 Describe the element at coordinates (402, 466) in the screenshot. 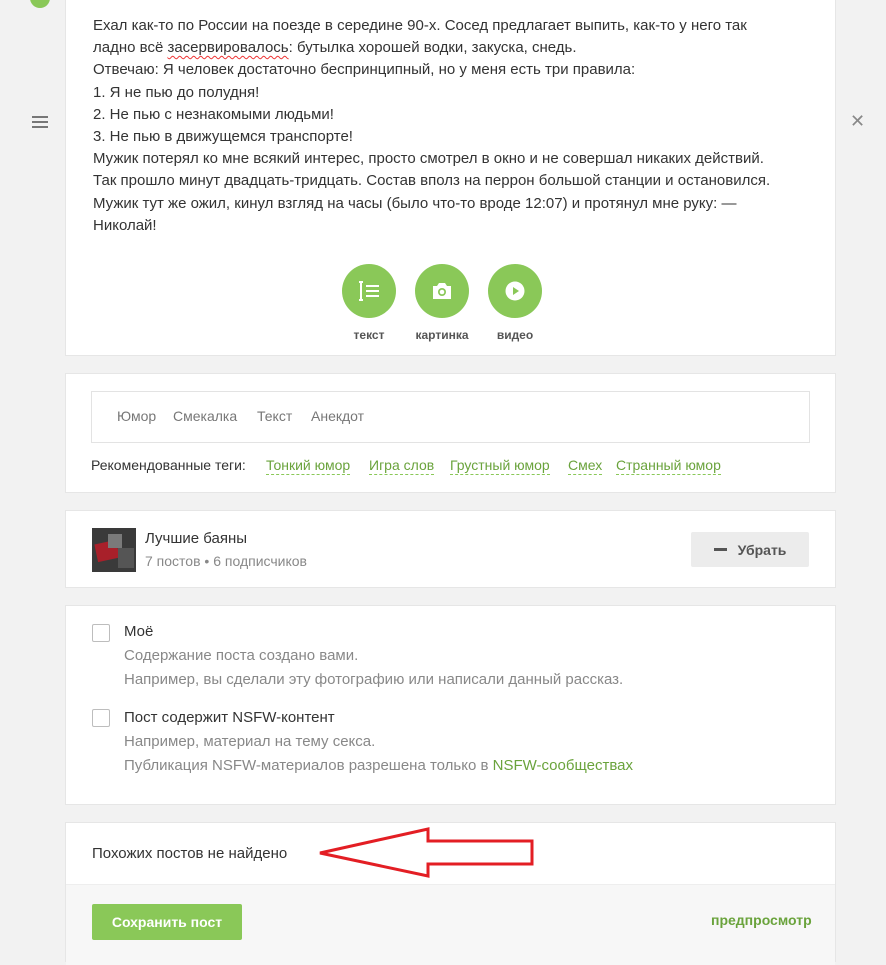

I see `recommended-tag: Игра слов` at that location.